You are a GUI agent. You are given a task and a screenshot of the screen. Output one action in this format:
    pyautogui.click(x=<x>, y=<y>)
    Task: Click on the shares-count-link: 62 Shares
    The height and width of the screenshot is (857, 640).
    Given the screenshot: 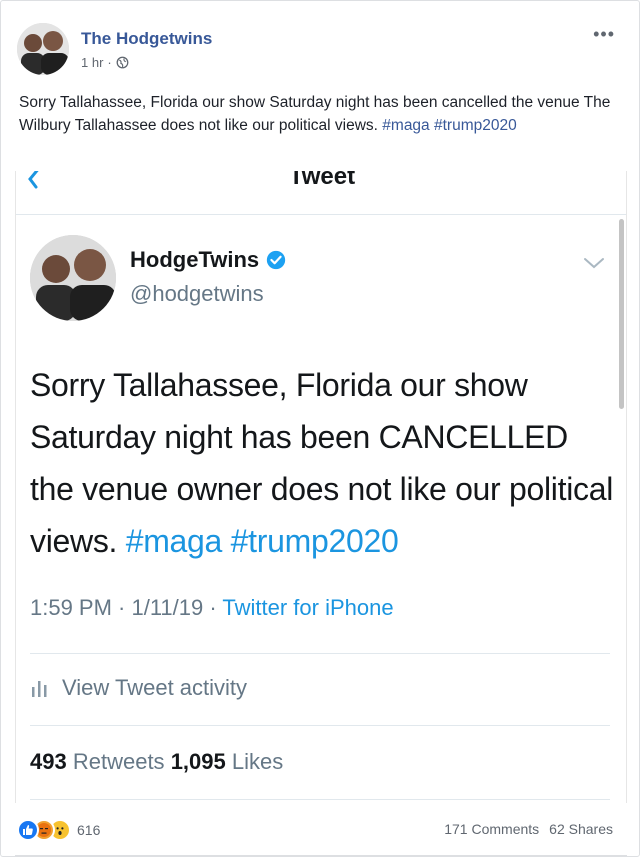 What is the action you would take?
    pyautogui.click(x=581, y=829)
    